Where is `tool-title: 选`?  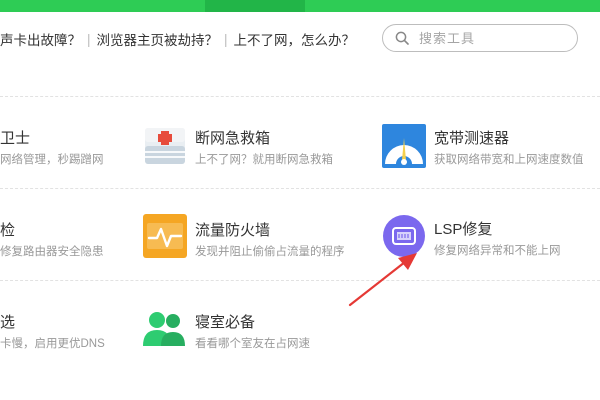
tool-title: 选 is located at coordinates (8, 322).